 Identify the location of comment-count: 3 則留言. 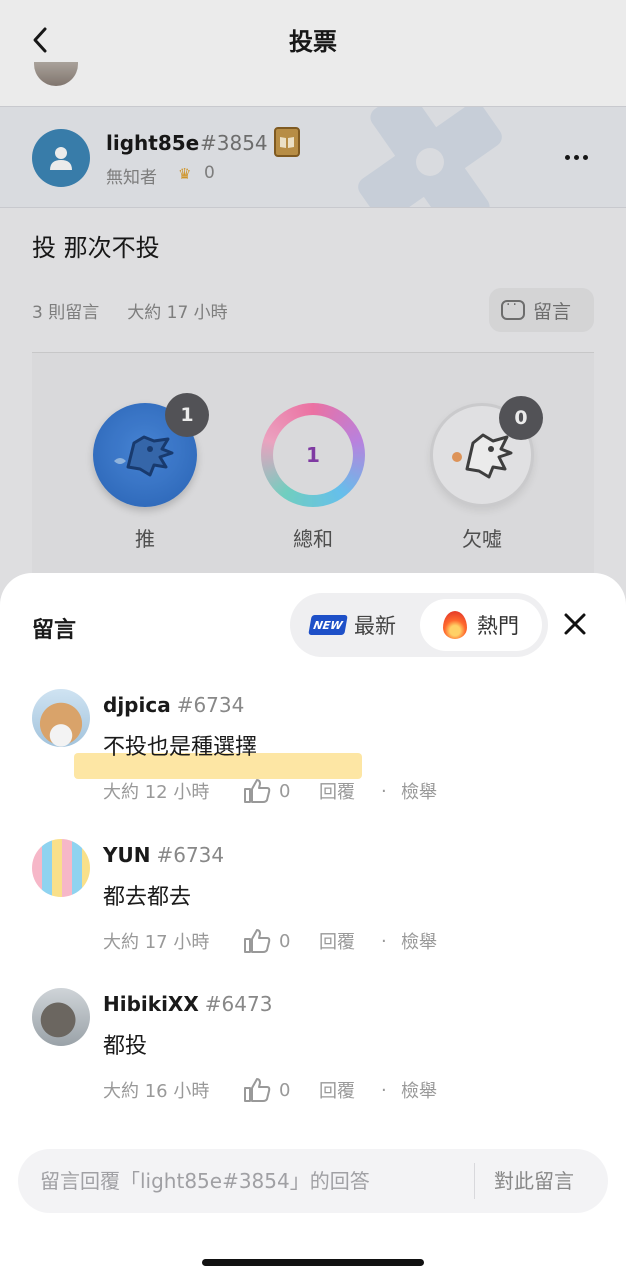
(66, 313).